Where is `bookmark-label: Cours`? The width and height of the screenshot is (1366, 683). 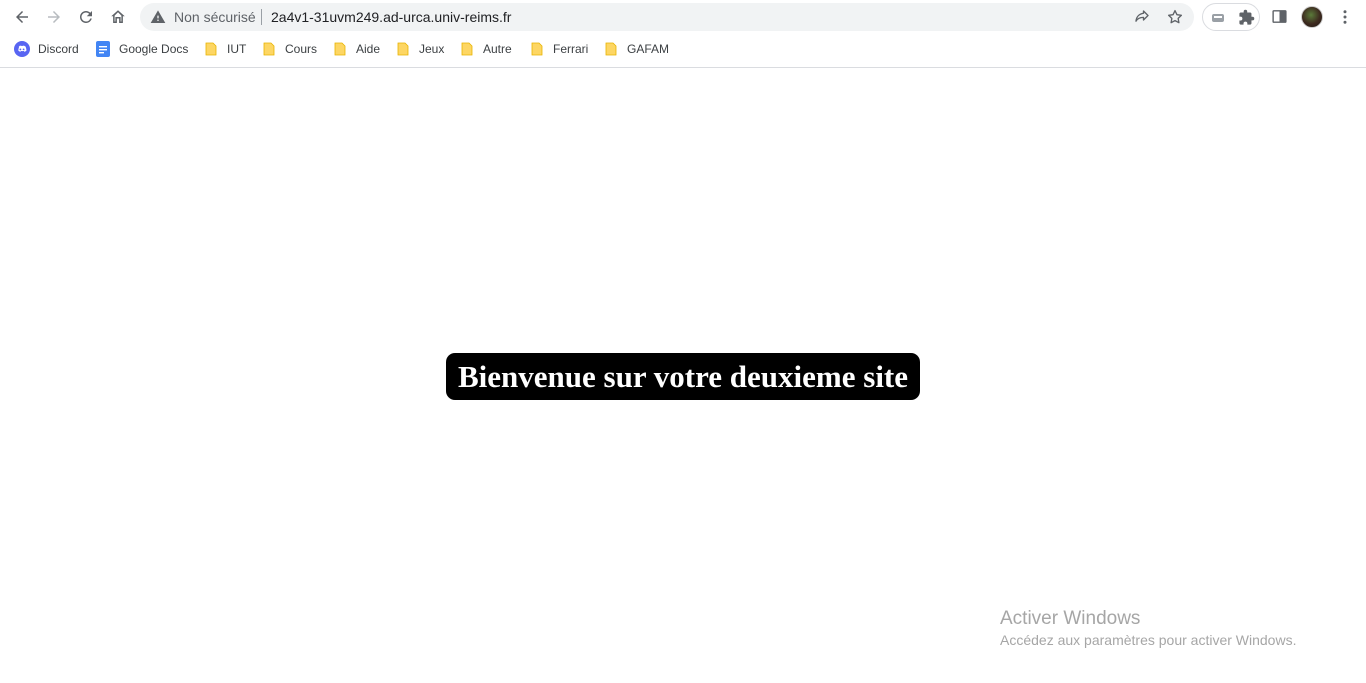 bookmark-label: Cours is located at coordinates (301, 49).